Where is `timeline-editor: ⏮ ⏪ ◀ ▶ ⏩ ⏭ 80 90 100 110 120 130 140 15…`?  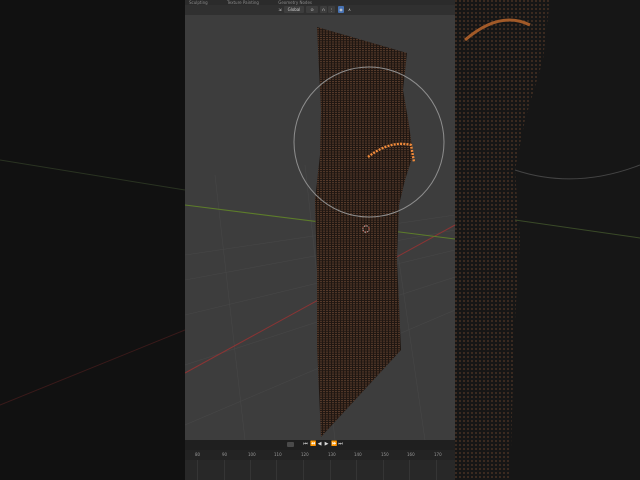
timeline-editor: ⏮ ⏪ ◀ ▶ ⏩ ⏭ 80 90 100 110 120 130 140 15… is located at coordinates (320, 460).